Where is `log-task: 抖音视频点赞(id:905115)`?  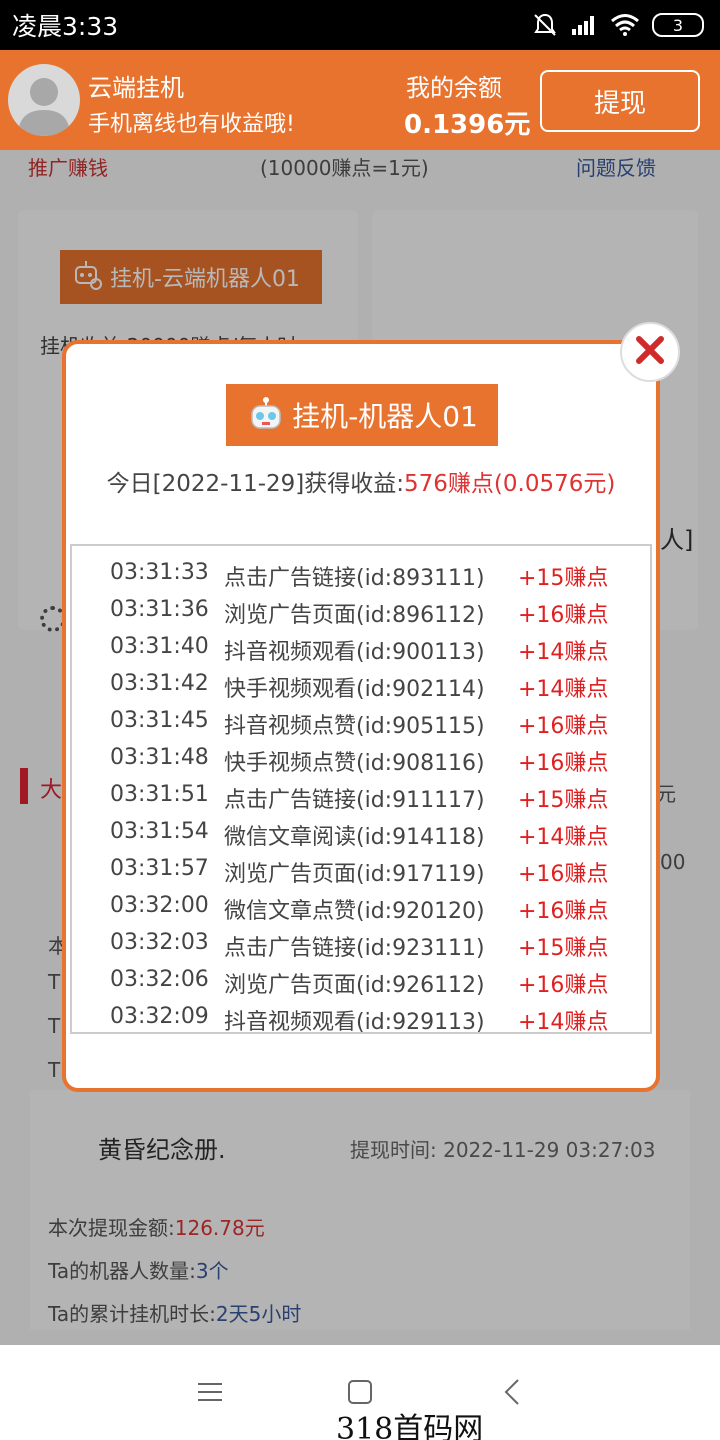
log-task: 抖音视频点赞(id:905115) is located at coordinates (354, 726).